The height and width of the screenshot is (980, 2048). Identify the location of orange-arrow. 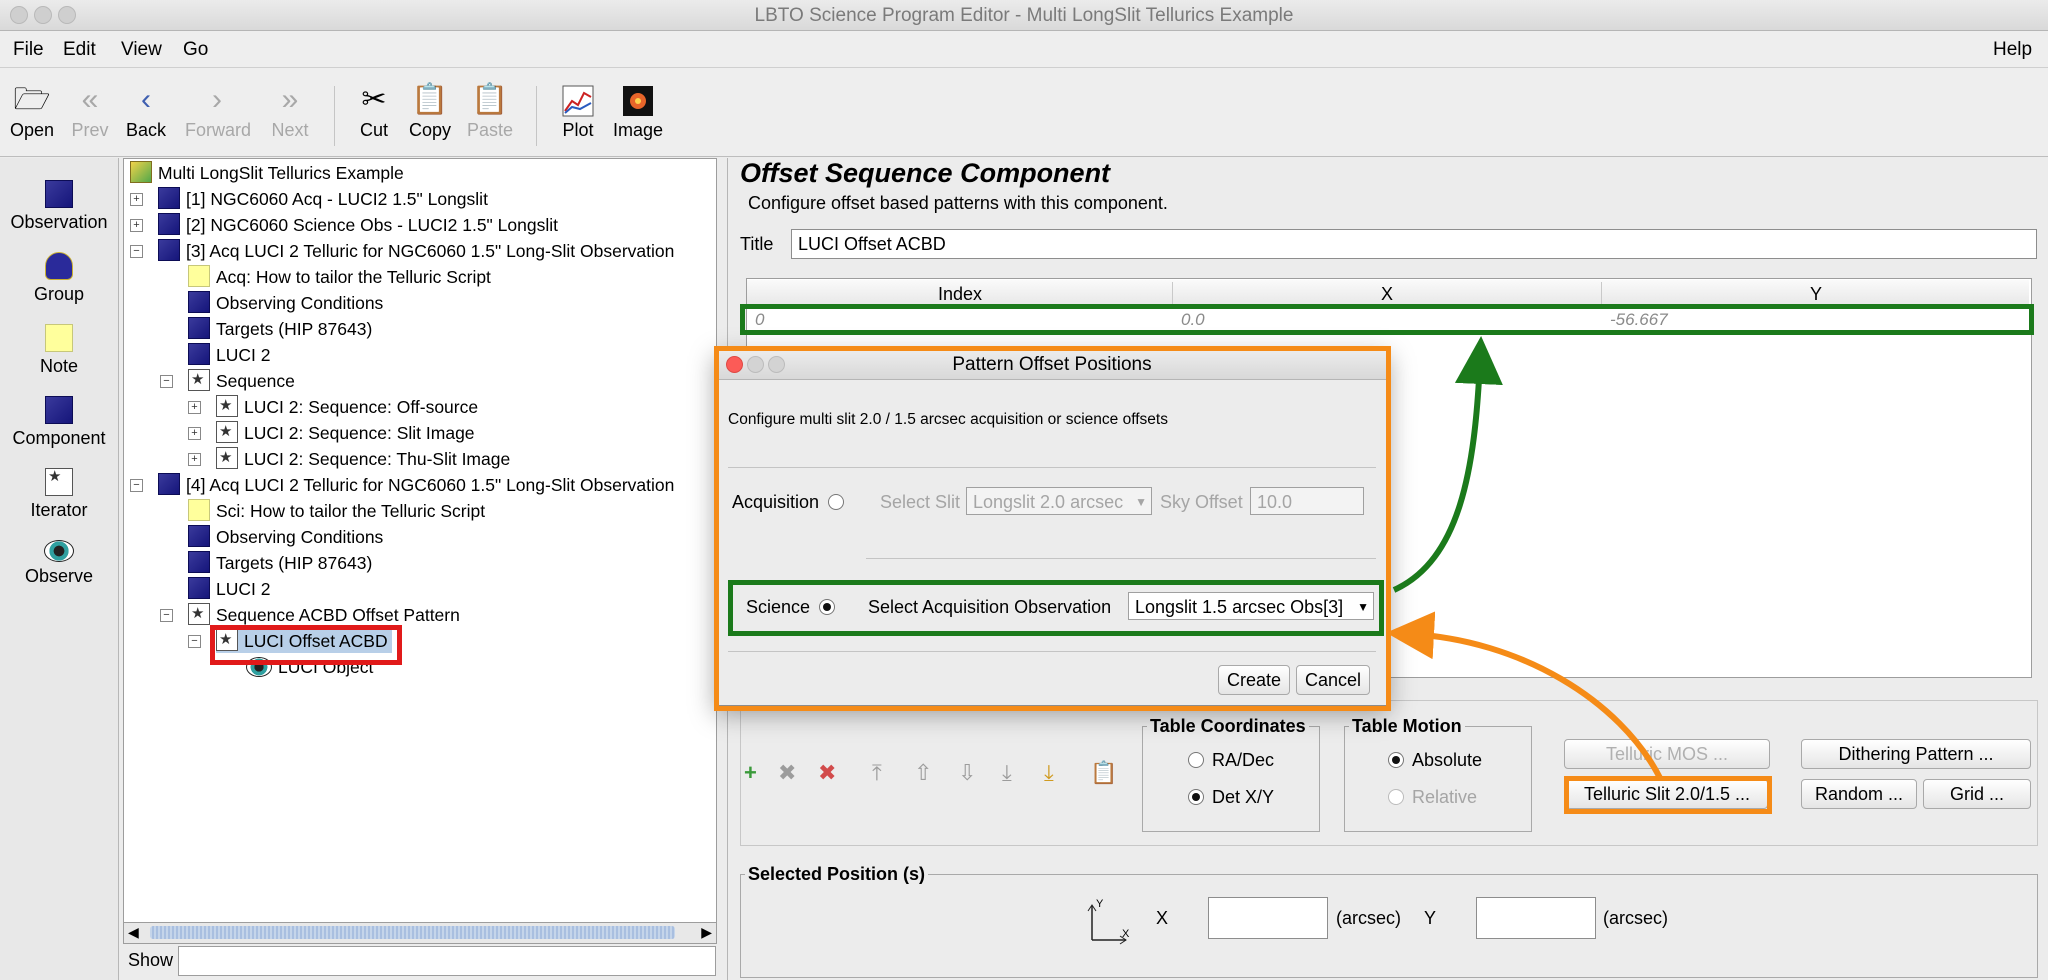
(1524, 695).